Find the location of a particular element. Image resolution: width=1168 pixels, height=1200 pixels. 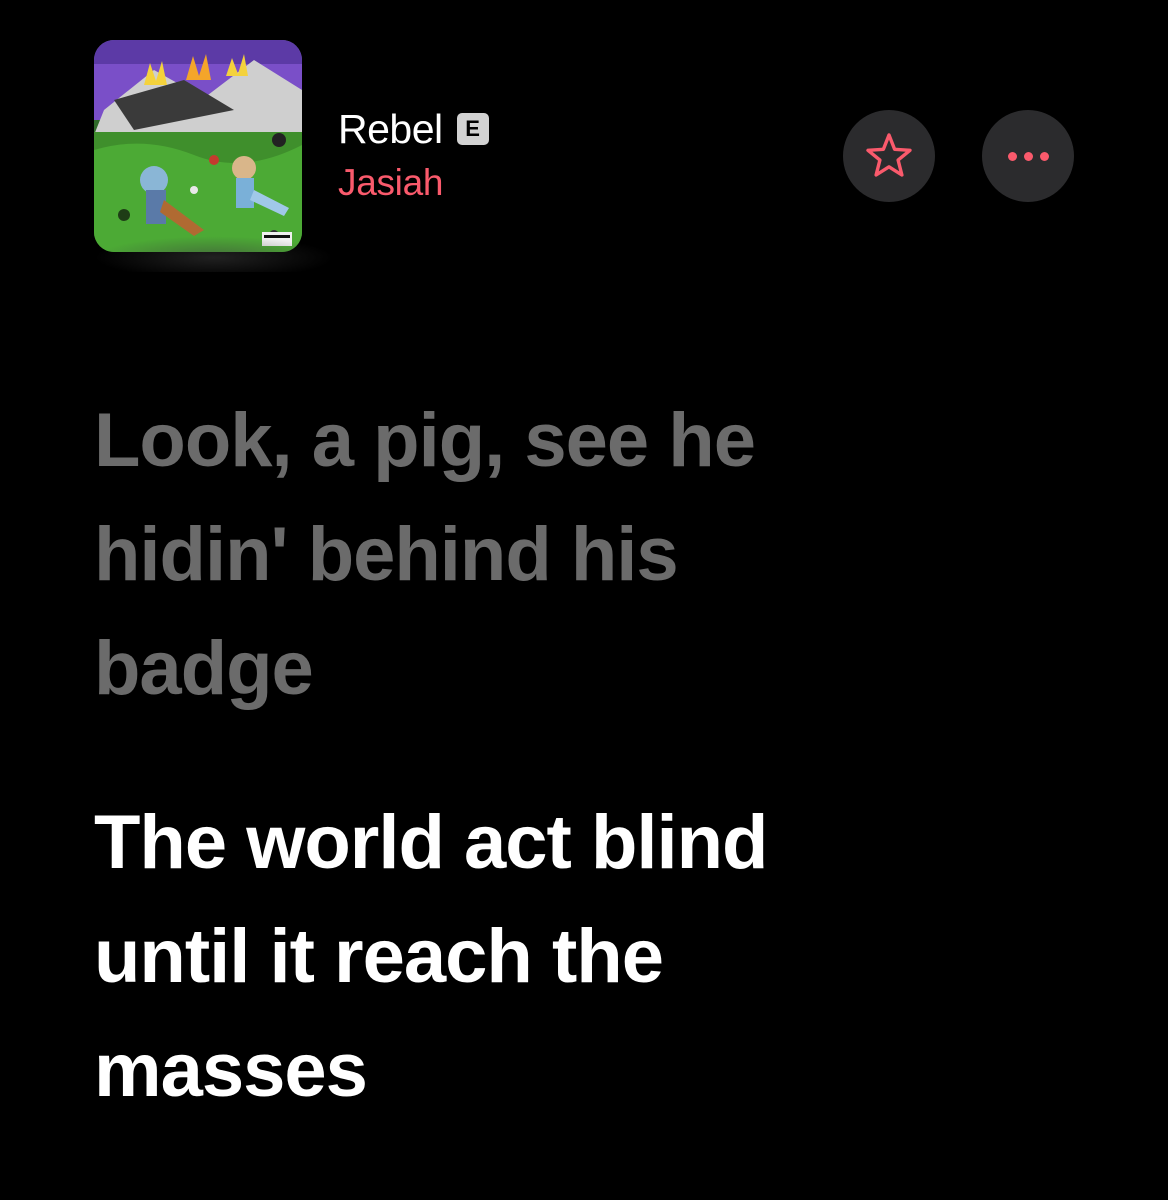

favorite-button is located at coordinates (889, 156).